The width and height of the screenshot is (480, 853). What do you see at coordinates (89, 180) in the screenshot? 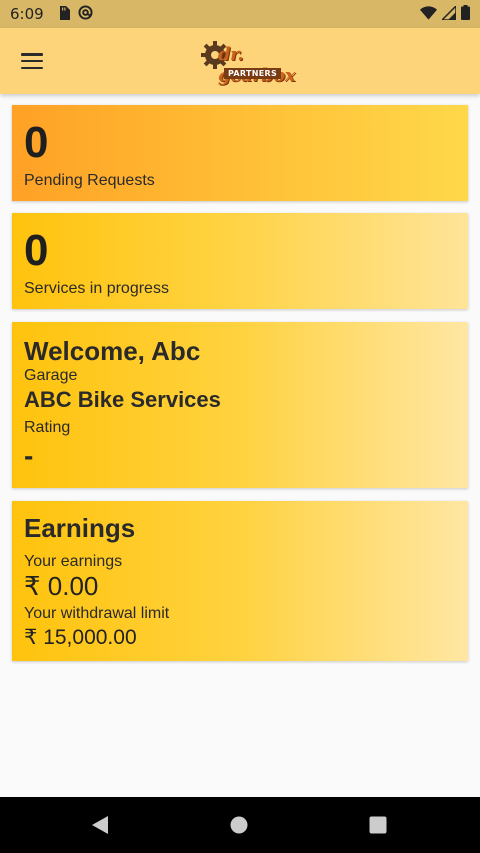
I see `pending-requests-label: Pending Requests` at bounding box center [89, 180].